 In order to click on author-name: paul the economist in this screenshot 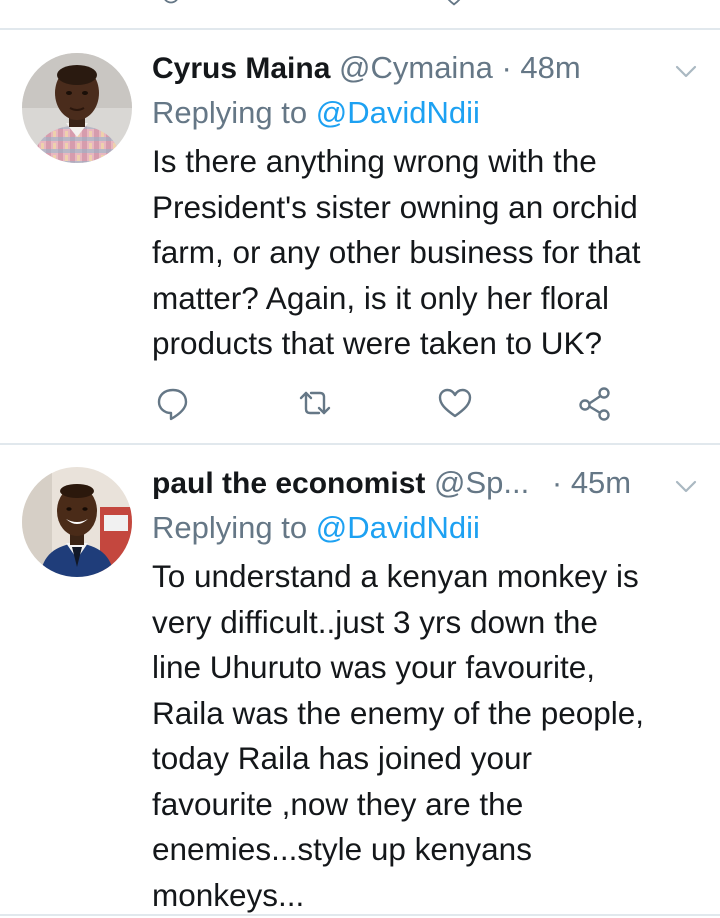, I will do `click(288, 483)`.